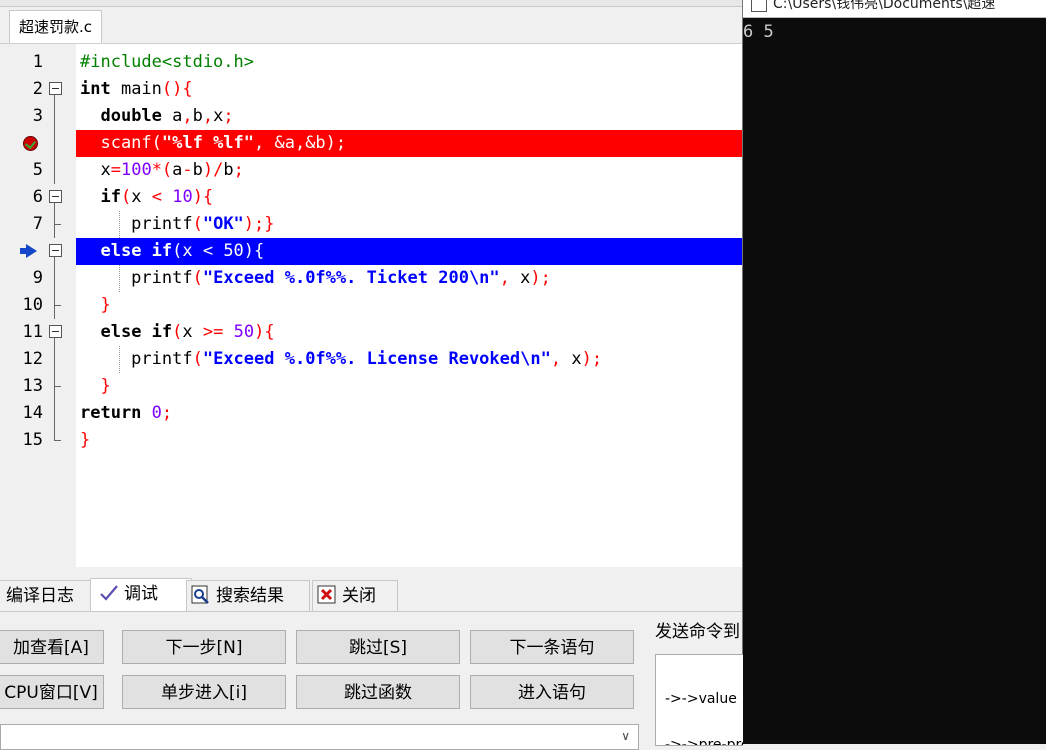 The image size is (1046, 750). What do you see at coordinates (126, 413) in the screenshot?
I see `code-text: return 0;` at bounding box center [126, 413].